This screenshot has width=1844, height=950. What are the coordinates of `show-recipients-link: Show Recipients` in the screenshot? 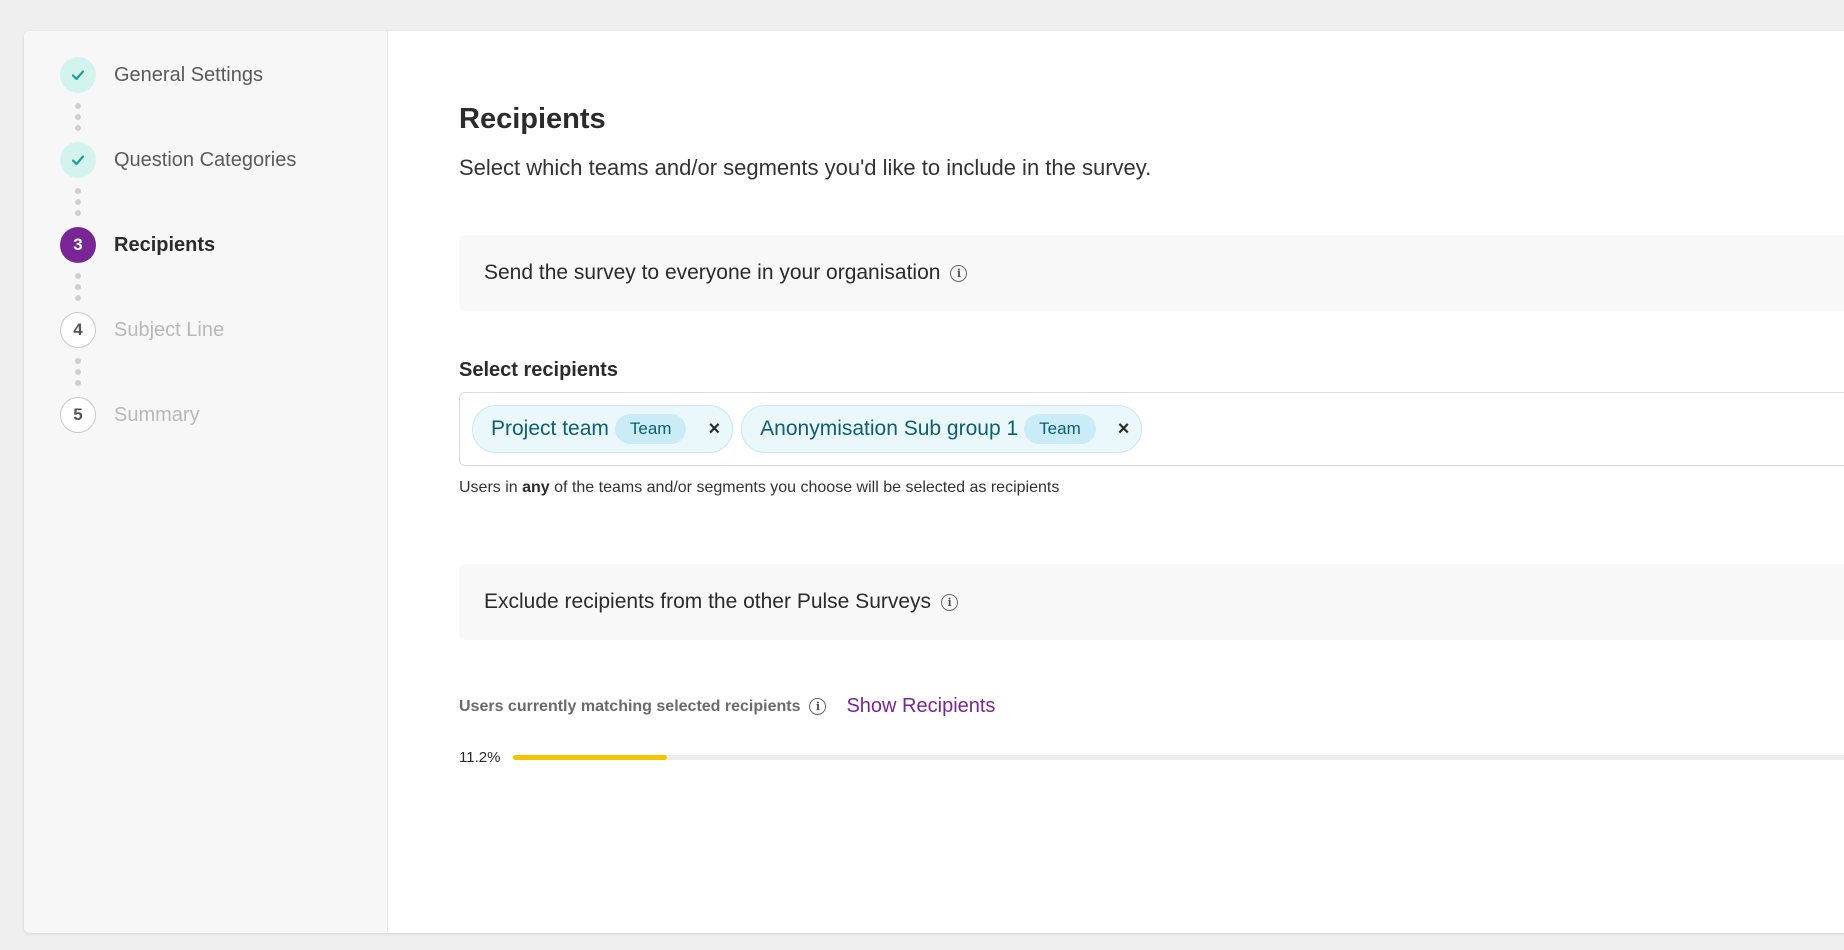 It's located at (920, 706).